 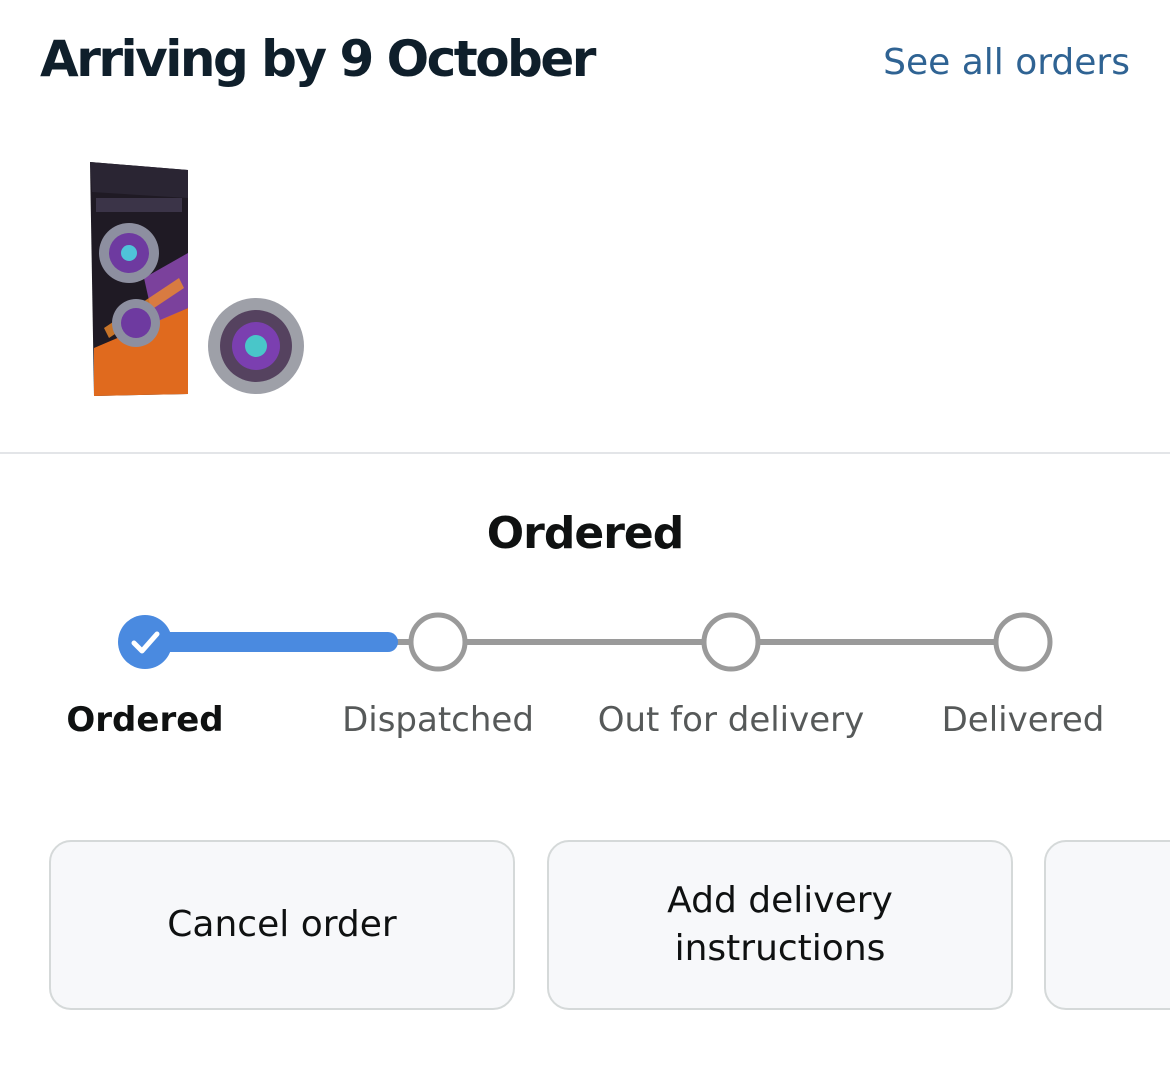 I want to click on status-heading: Ordered, so click(x=585, y=533).